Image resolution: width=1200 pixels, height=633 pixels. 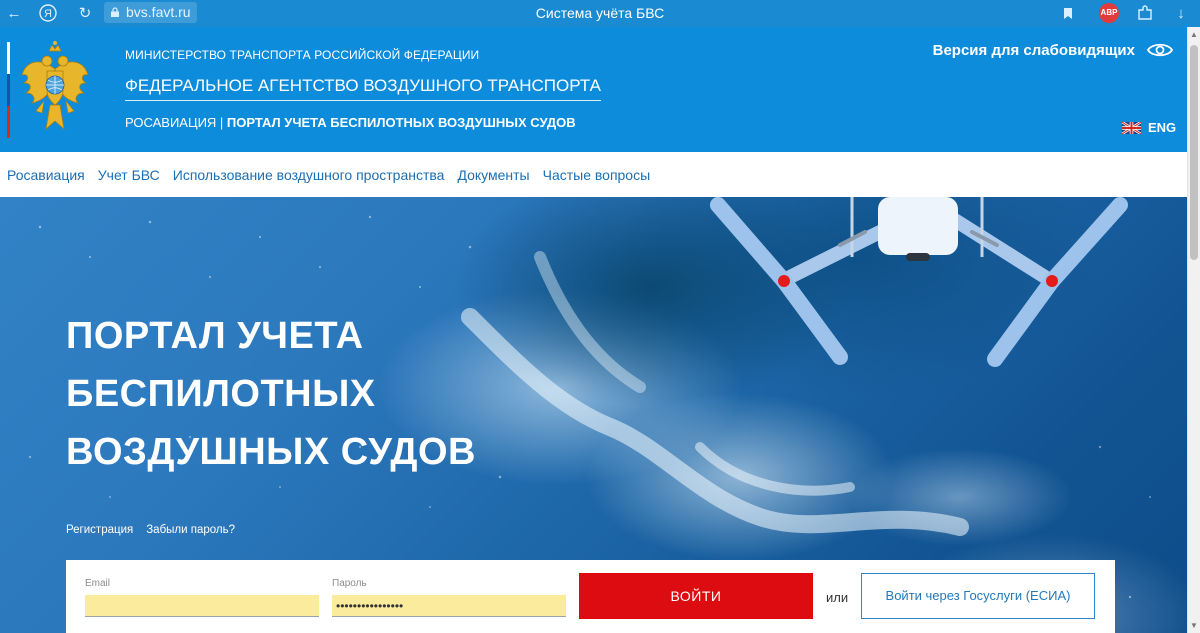 I want to click on nav-item-uav-registry: Учет БВС, so click(x=129, y=175).